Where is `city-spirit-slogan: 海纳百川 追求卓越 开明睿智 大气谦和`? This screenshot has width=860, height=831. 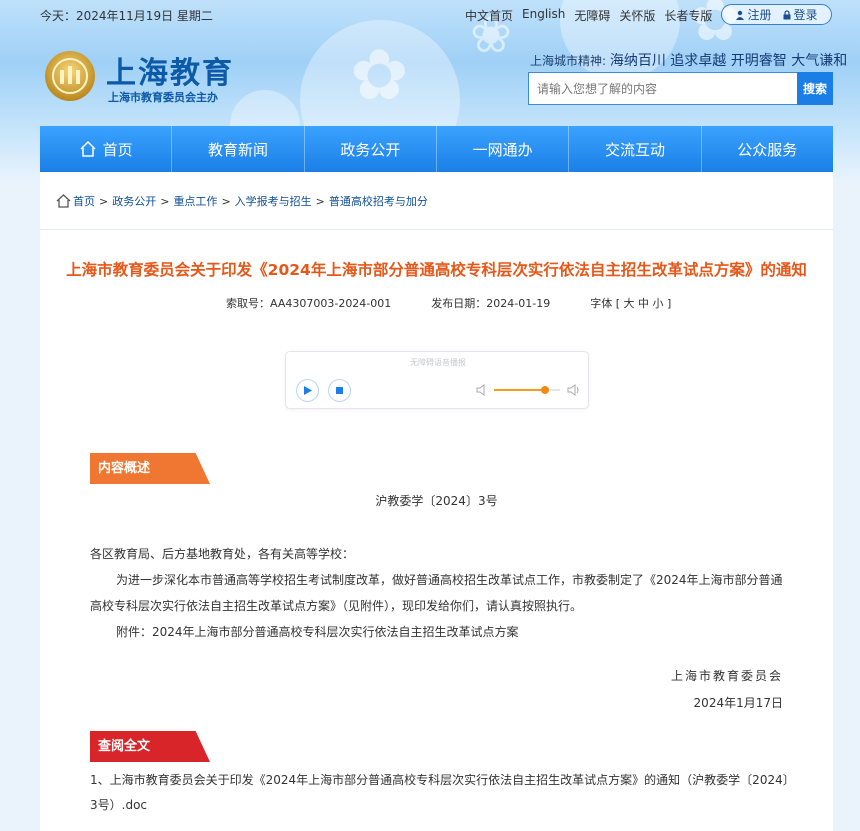 city-spirit-slogan: 海纳百川 追求卓越 开明睿智 大气谦和 is located at coordinates (728, 61).